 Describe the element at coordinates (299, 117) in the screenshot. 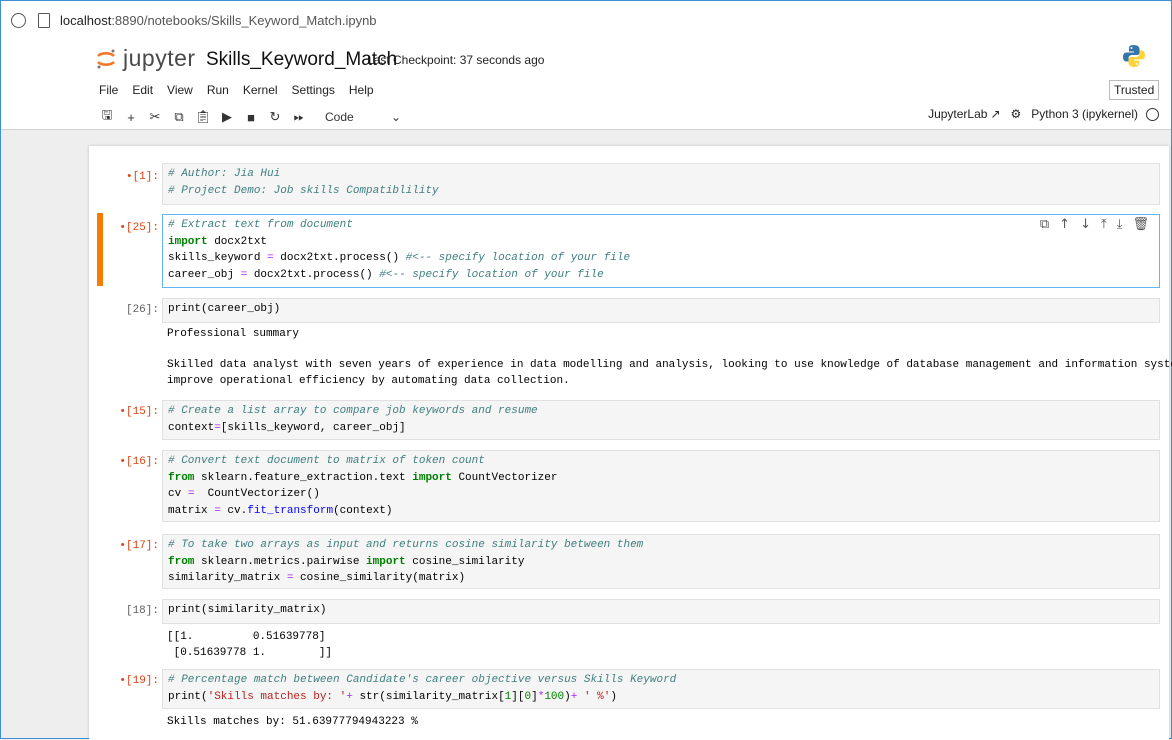

I see `fast-forward-icon: ⏩︎` at that location.